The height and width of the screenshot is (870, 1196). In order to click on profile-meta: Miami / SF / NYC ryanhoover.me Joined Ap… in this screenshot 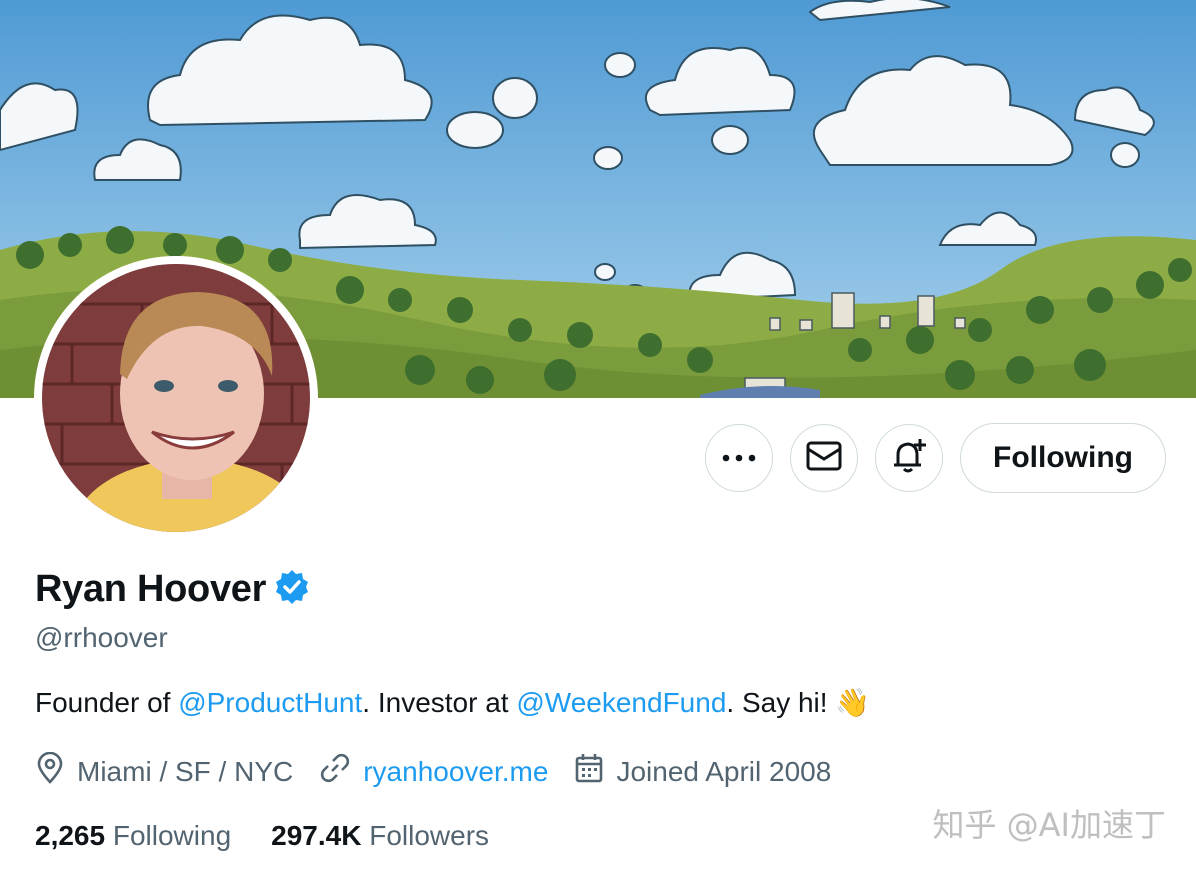, I will do `click(446, 771)`.